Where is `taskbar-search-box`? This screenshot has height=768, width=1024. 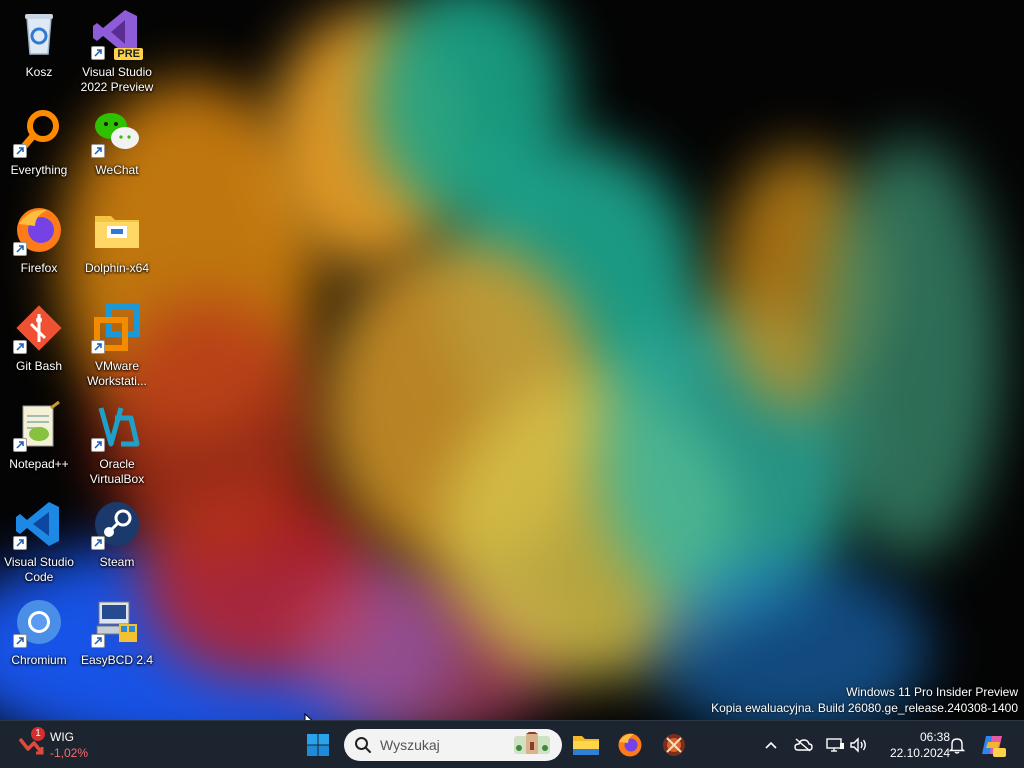 taskbar-search-box is located at coordinates (453, 745).